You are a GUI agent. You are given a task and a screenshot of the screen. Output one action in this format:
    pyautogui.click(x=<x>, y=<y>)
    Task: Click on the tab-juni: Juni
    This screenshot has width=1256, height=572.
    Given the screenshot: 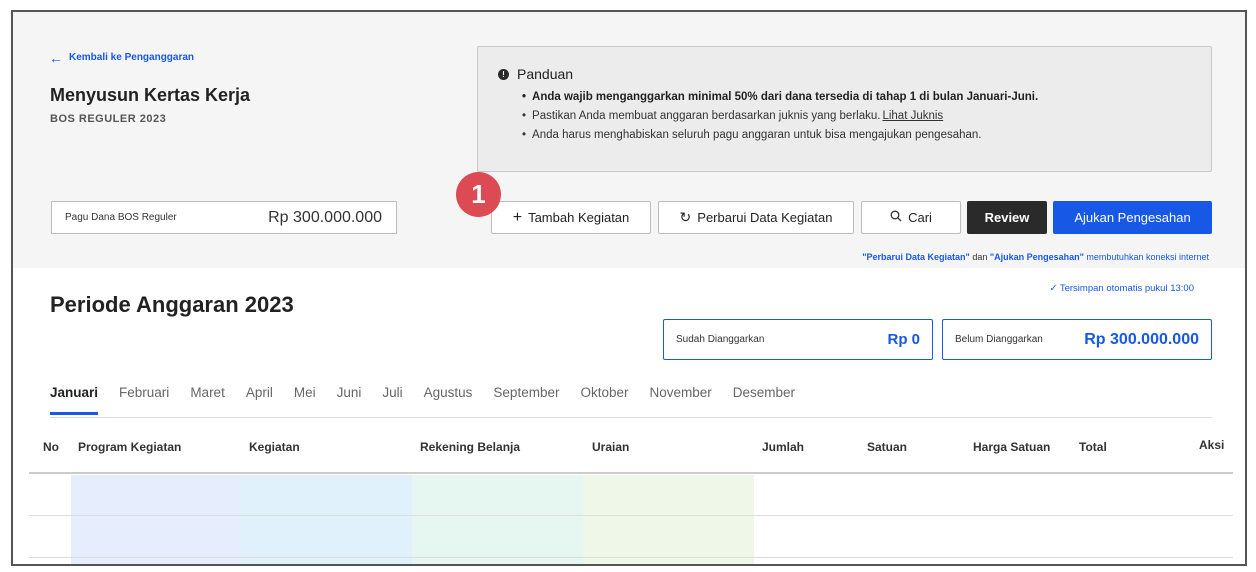 What is the action you would take?
    pyautogui.click(x=349, y=400)
    